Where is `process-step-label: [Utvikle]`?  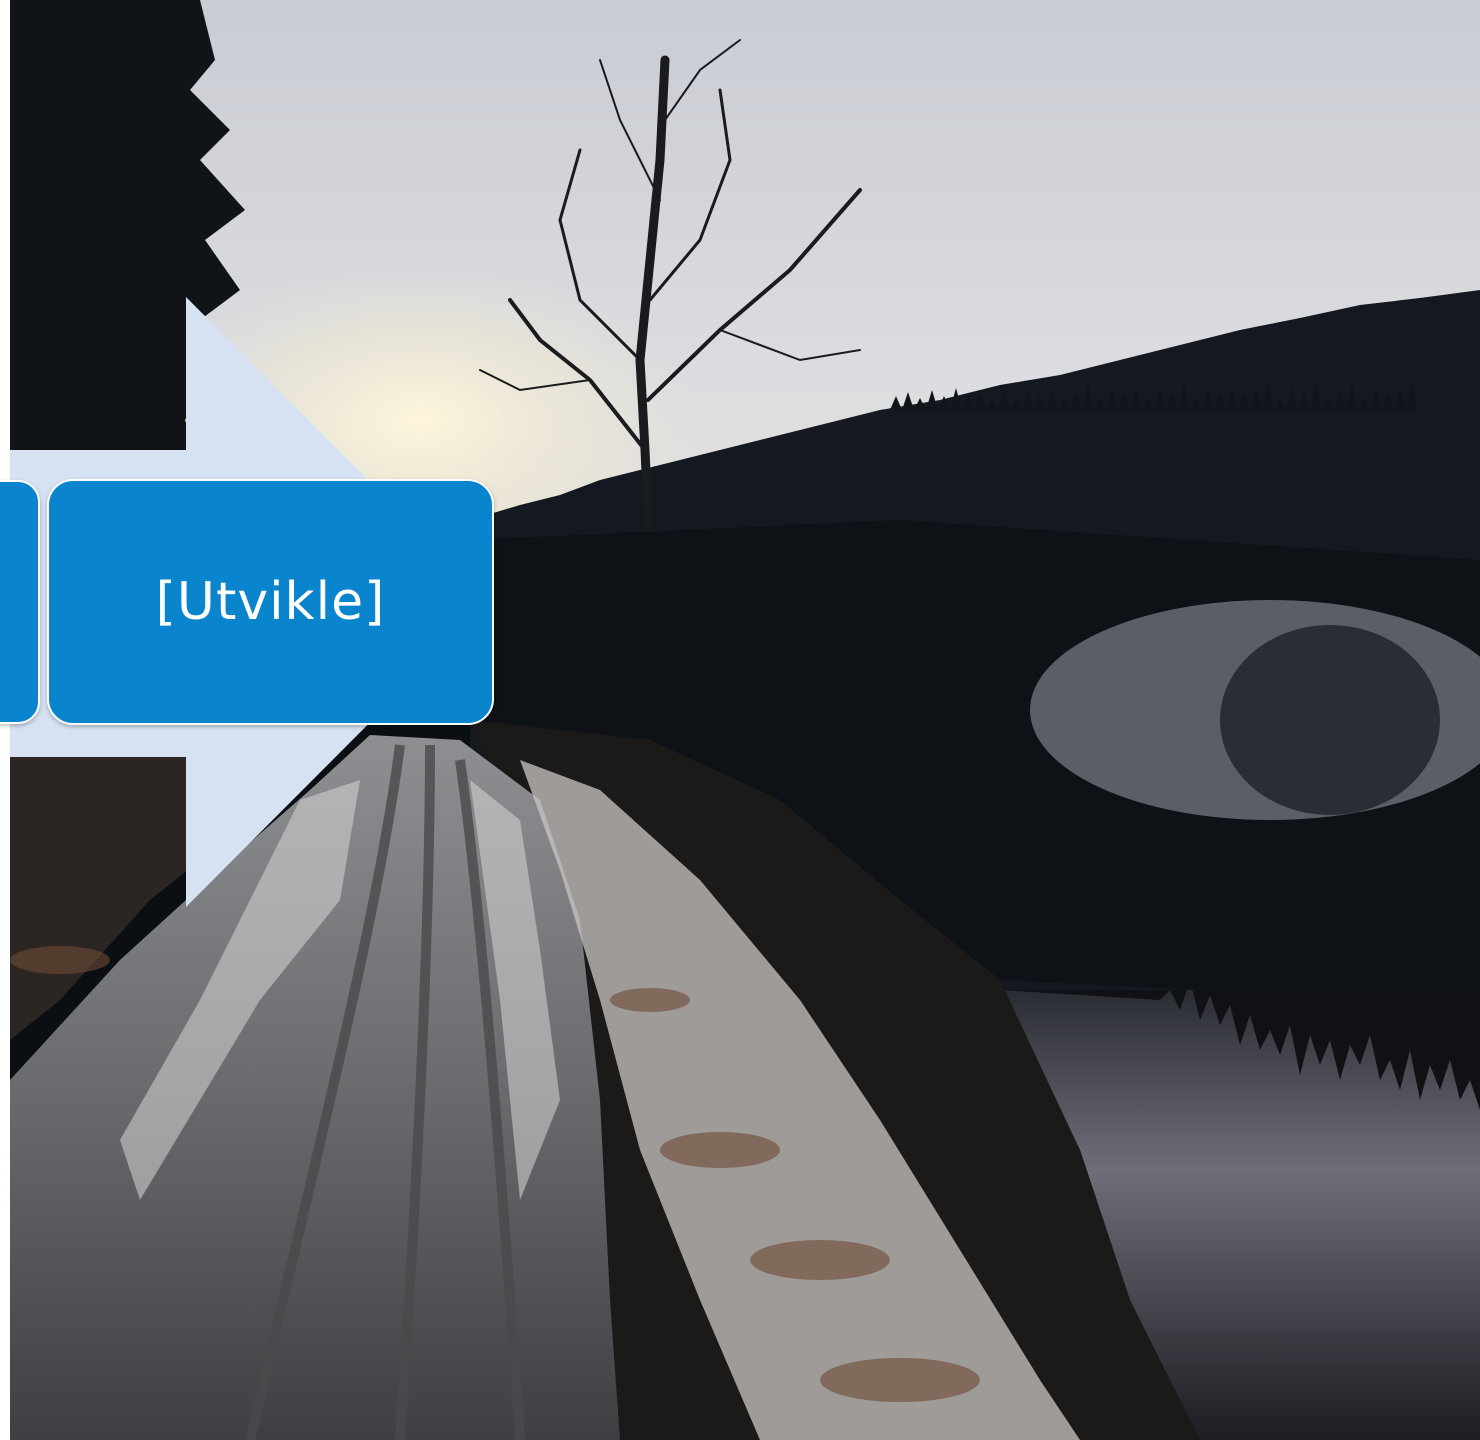
process-step-label: [Utvikle] is located at coordinates (270, 602).